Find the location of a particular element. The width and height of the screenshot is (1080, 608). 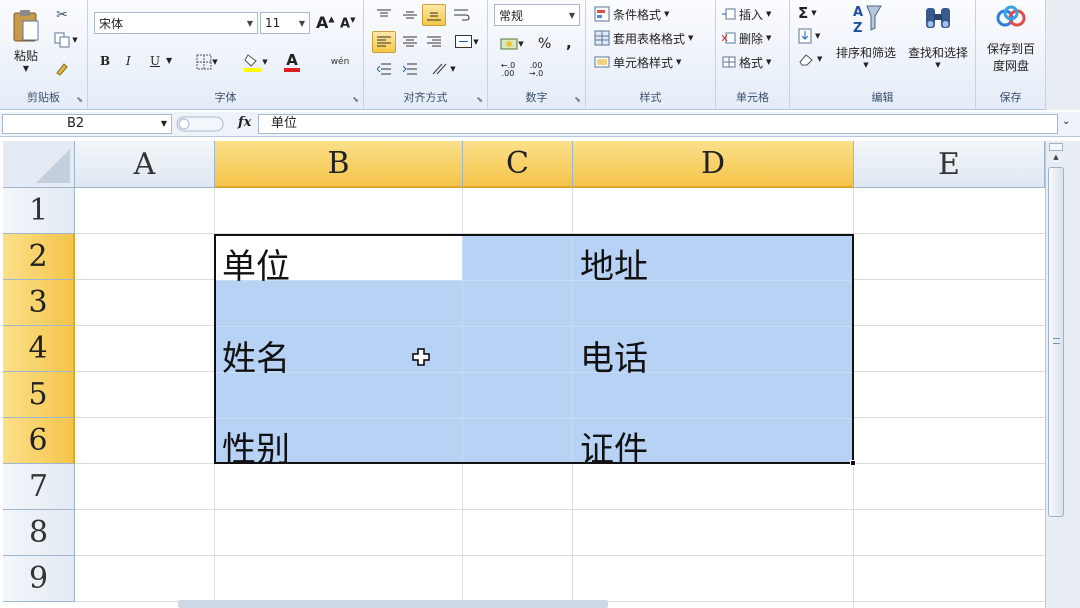

fill-color-button: ▼ is located at coordinates (256, 62).